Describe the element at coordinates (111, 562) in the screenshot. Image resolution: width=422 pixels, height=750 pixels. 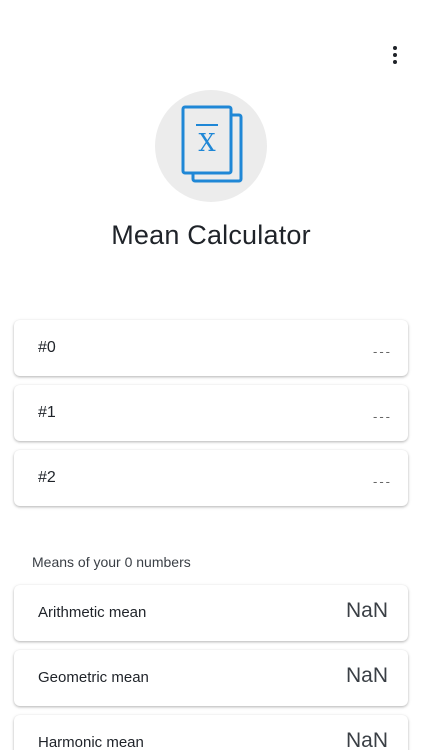
I see `results-section-label: Means of your 0 numbers` at that location.